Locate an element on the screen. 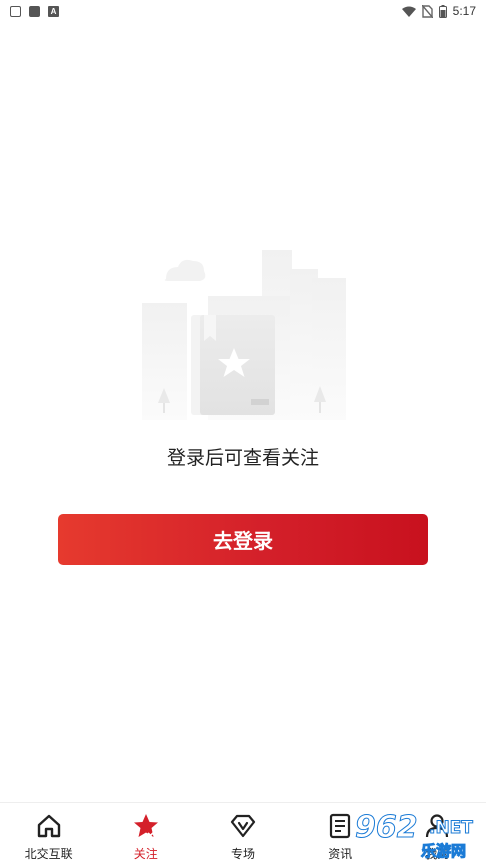 The image size is (486, 864). status-bar: A 5:17 is located at coordinates (243, 11).